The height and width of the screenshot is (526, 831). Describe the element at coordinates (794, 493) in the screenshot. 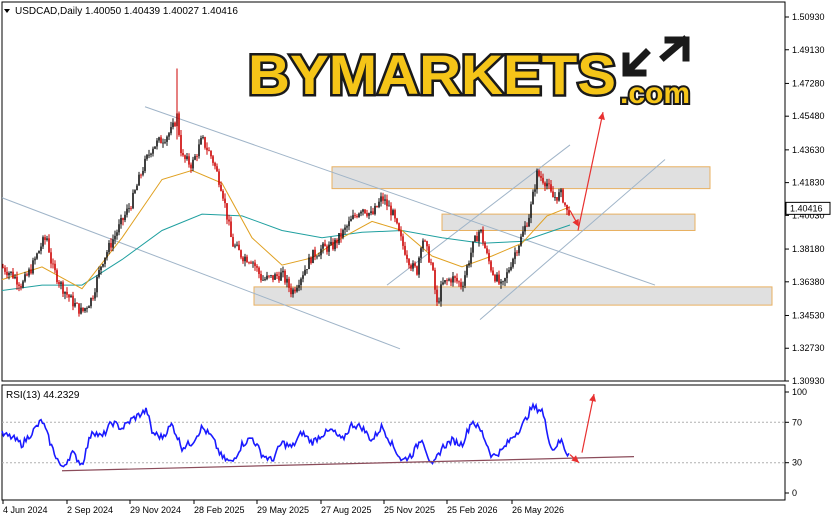

I see `rsi-tick-label: 0` at that location.